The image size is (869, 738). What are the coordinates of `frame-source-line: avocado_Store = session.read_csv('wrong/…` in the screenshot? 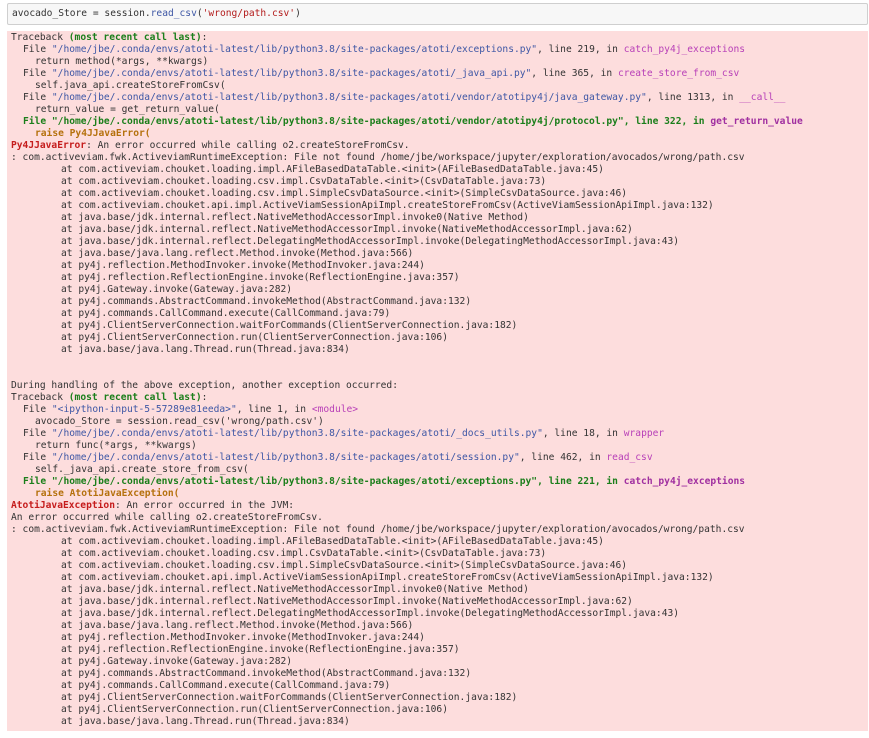 It's located at (437, 422).